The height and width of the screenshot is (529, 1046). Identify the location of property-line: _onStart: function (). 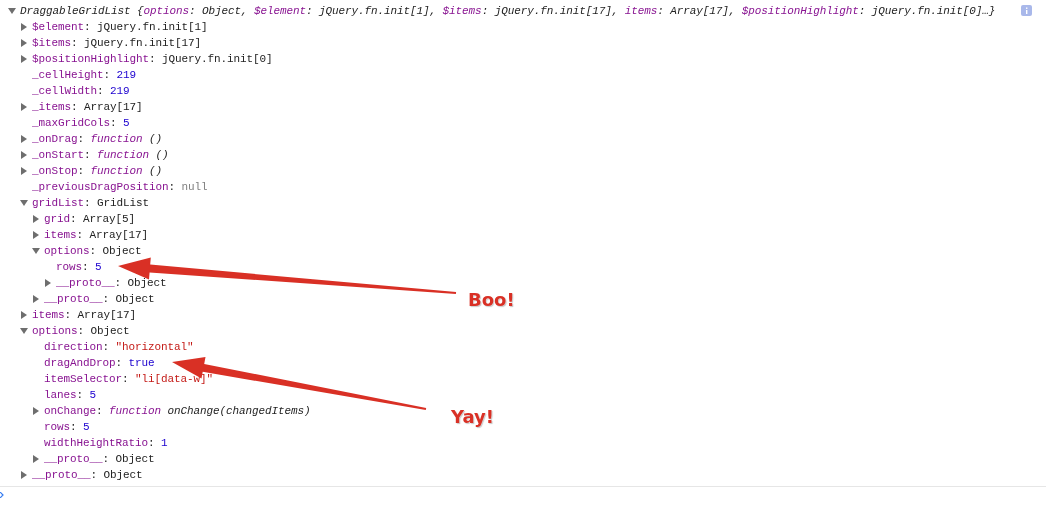
(100, 155).